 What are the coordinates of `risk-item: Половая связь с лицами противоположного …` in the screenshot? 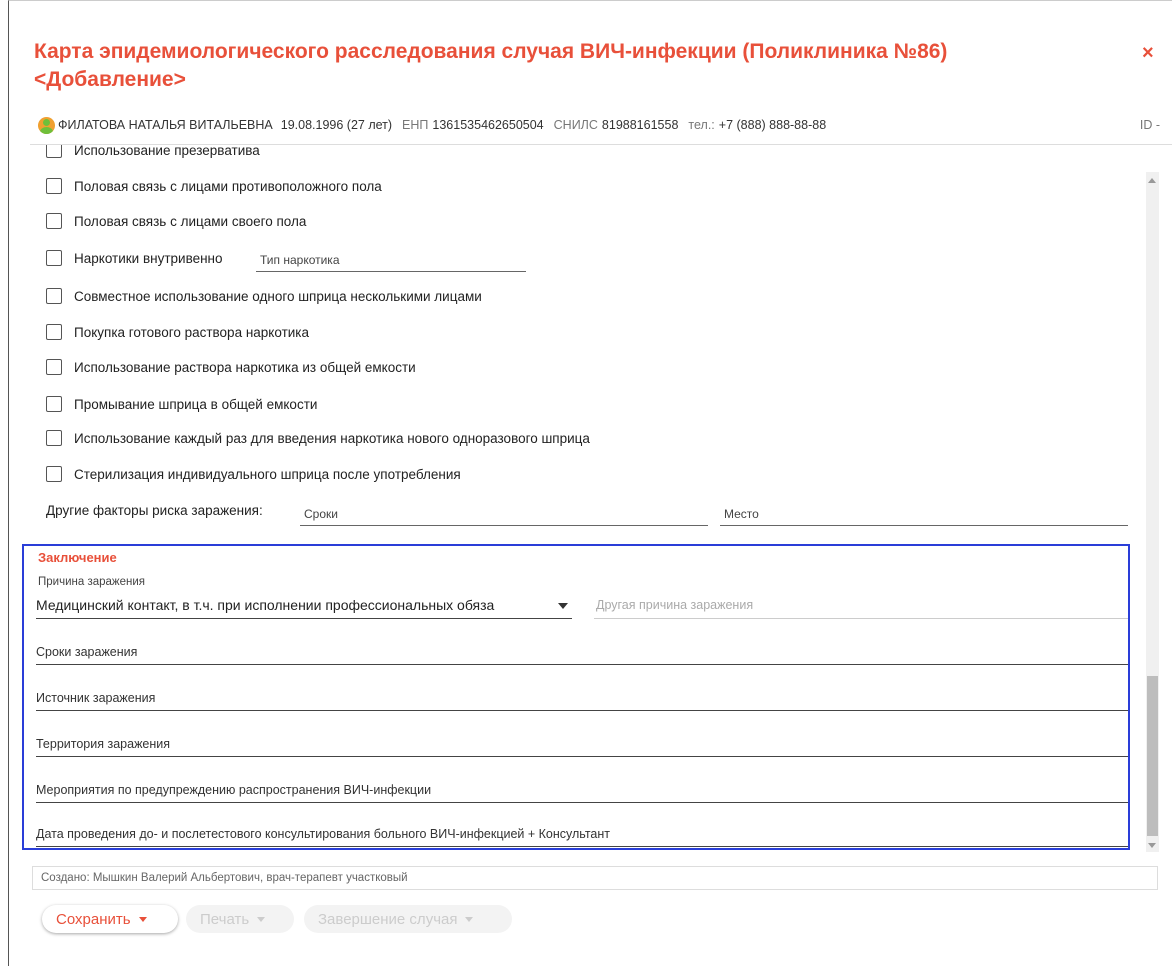 It's located at (214, 186).